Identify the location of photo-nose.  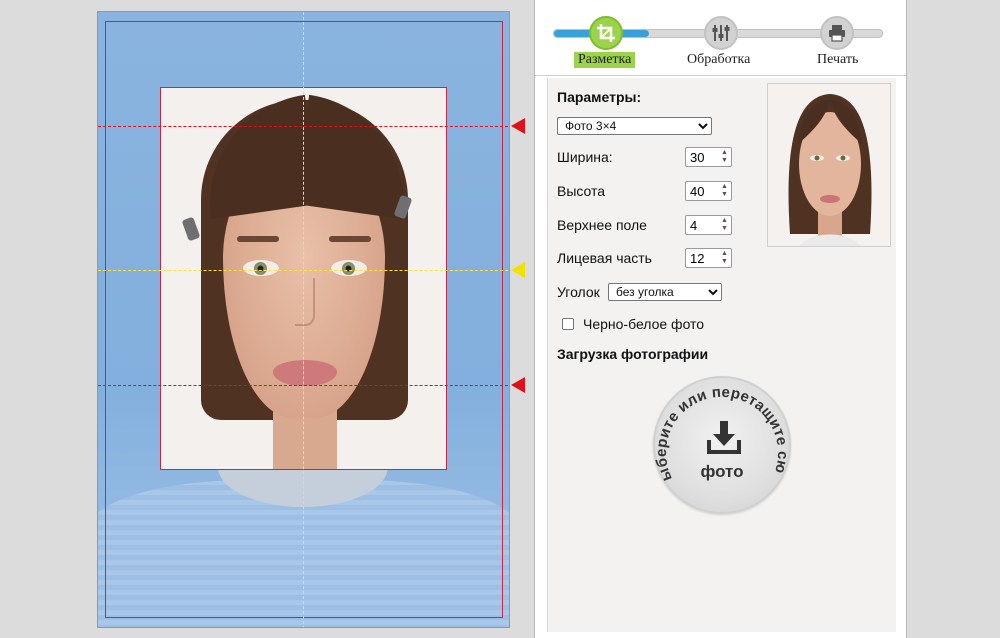
(305, 302).